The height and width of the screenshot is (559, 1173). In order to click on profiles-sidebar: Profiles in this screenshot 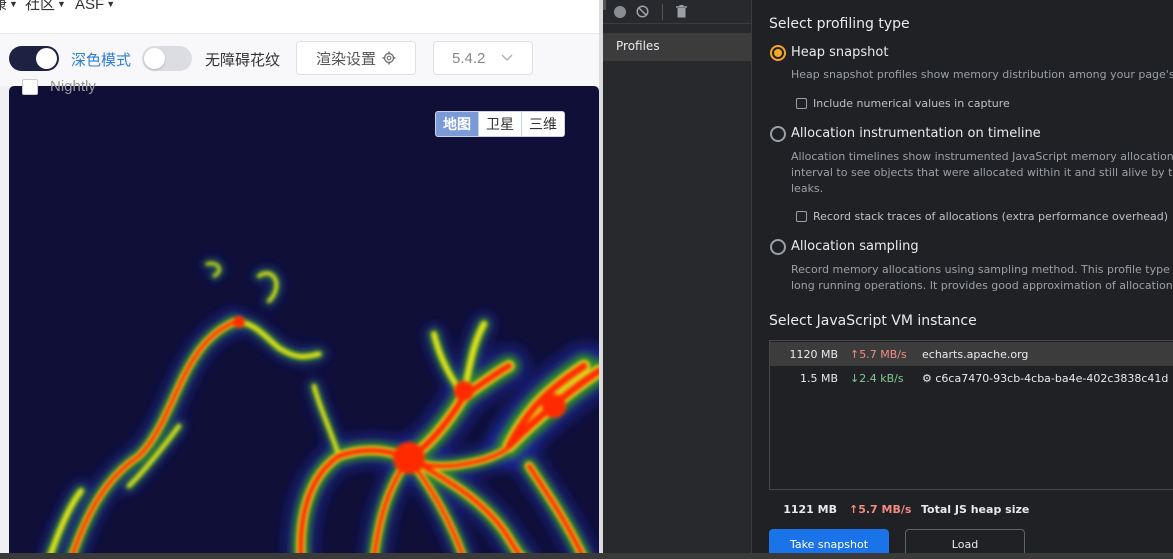, I will do `click(677, 279)`.